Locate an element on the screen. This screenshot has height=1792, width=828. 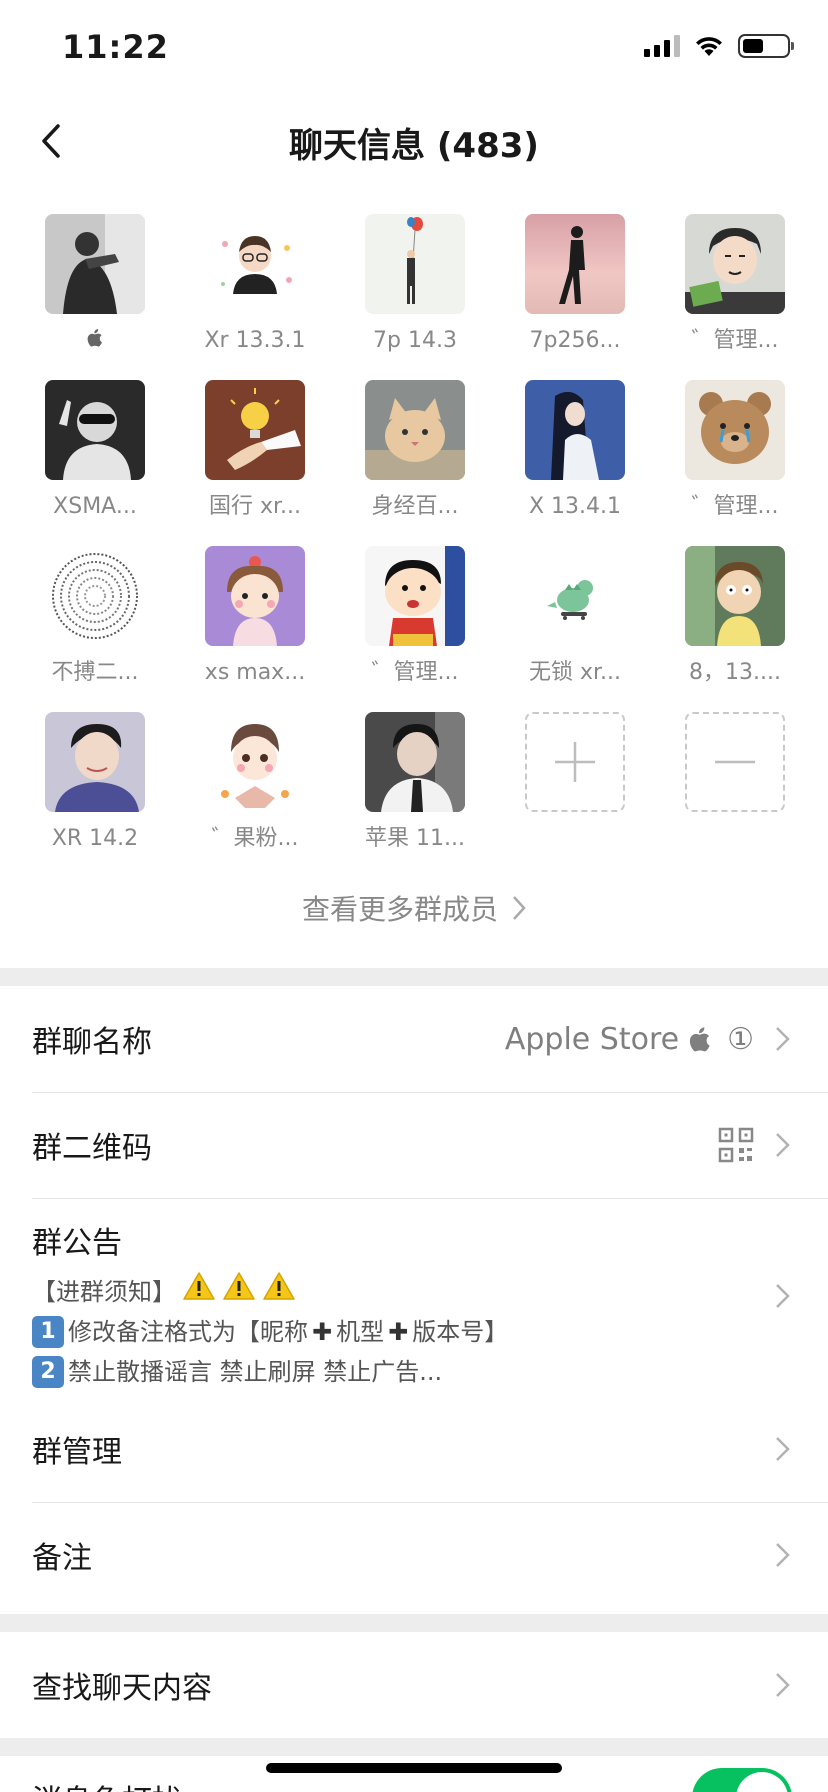
search-section: 查找聊天内容 is located at coordinates (414, 1685).